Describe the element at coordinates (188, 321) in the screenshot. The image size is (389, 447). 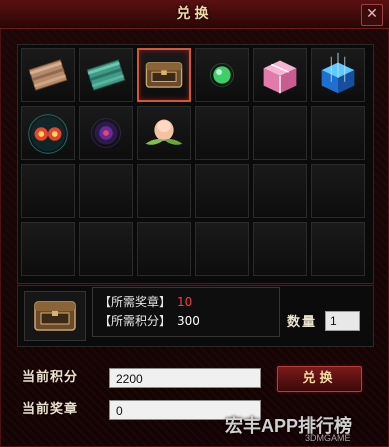
I see `required-points-value: 300` at that location.